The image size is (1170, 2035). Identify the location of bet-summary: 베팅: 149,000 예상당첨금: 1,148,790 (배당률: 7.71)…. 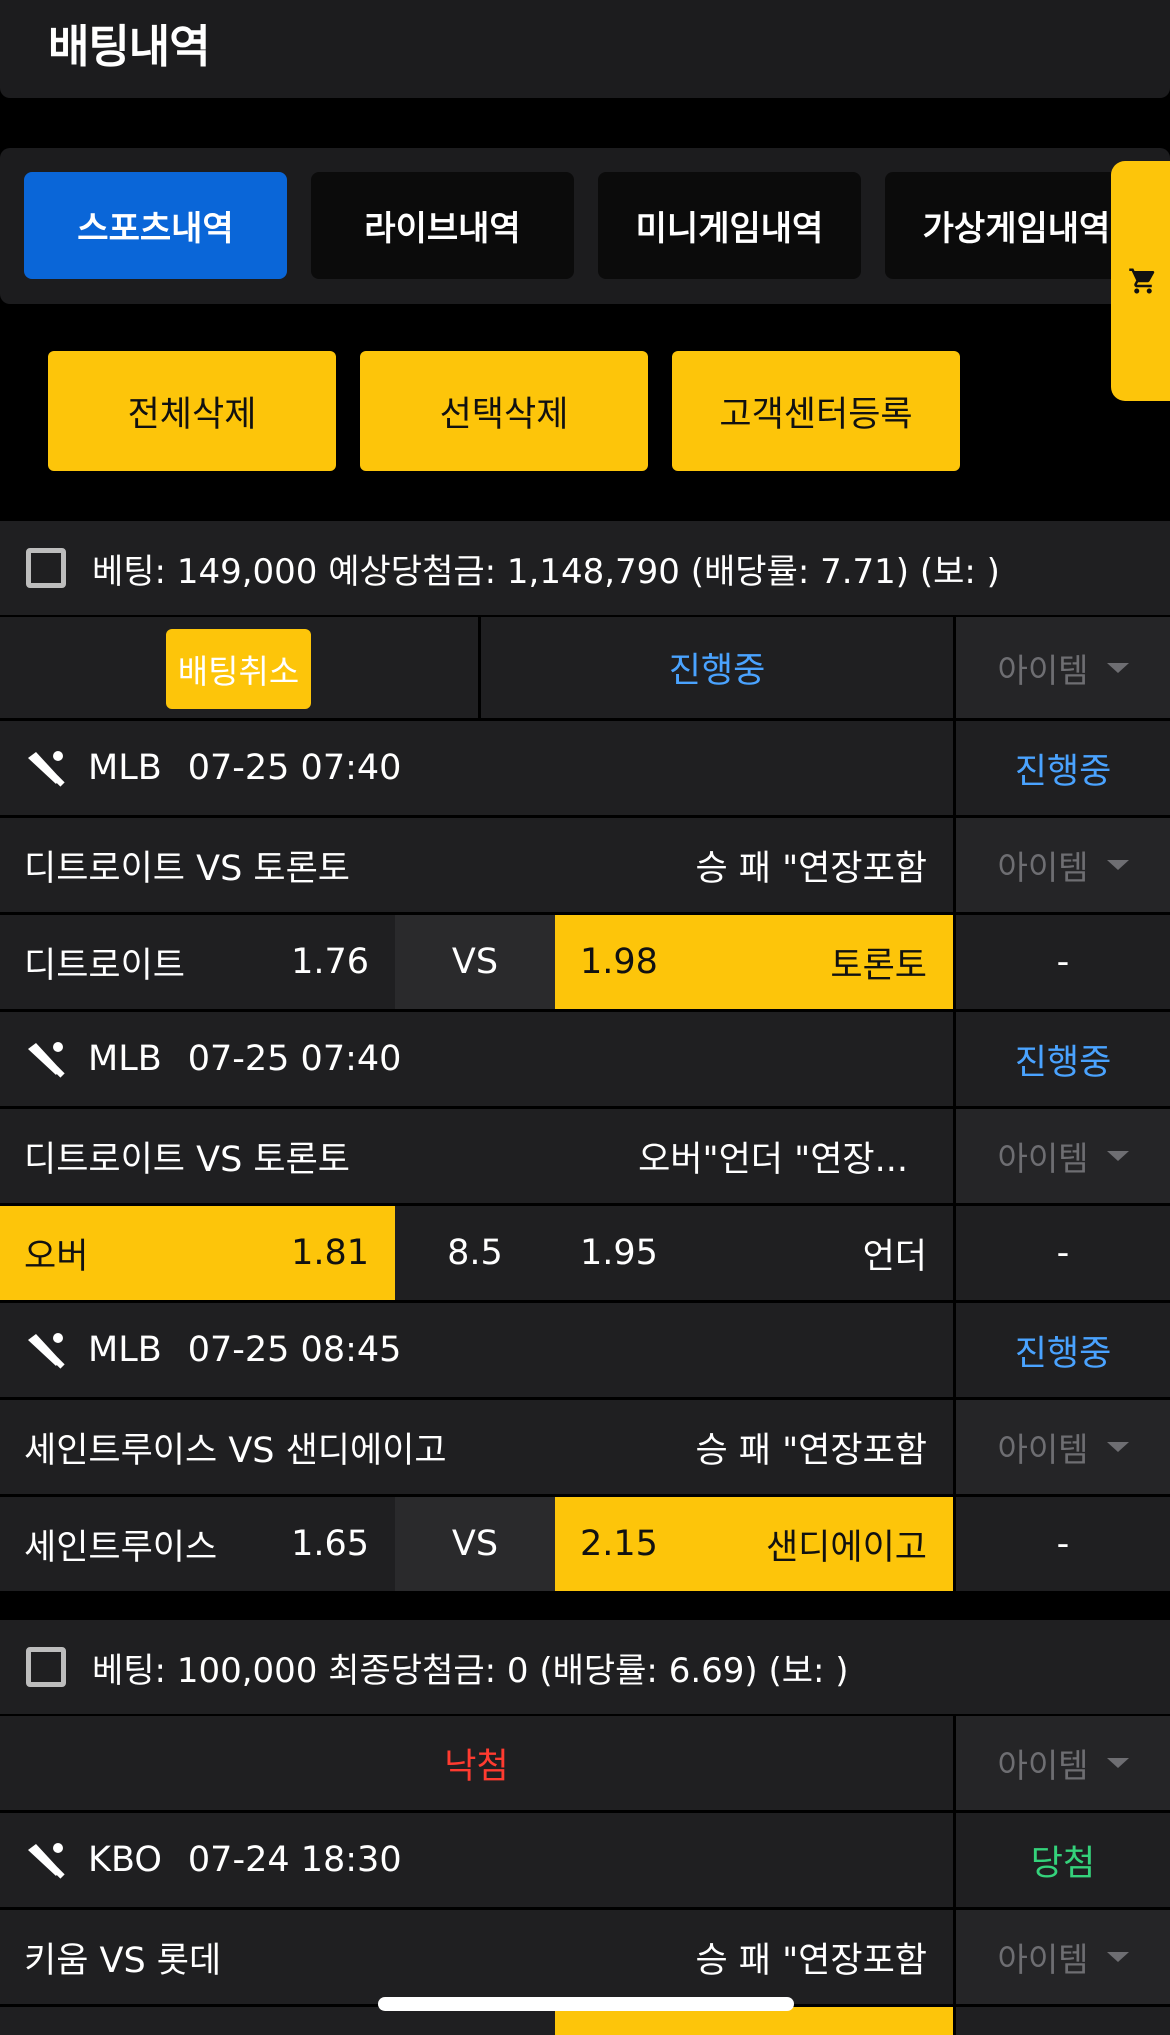
(546, 571).